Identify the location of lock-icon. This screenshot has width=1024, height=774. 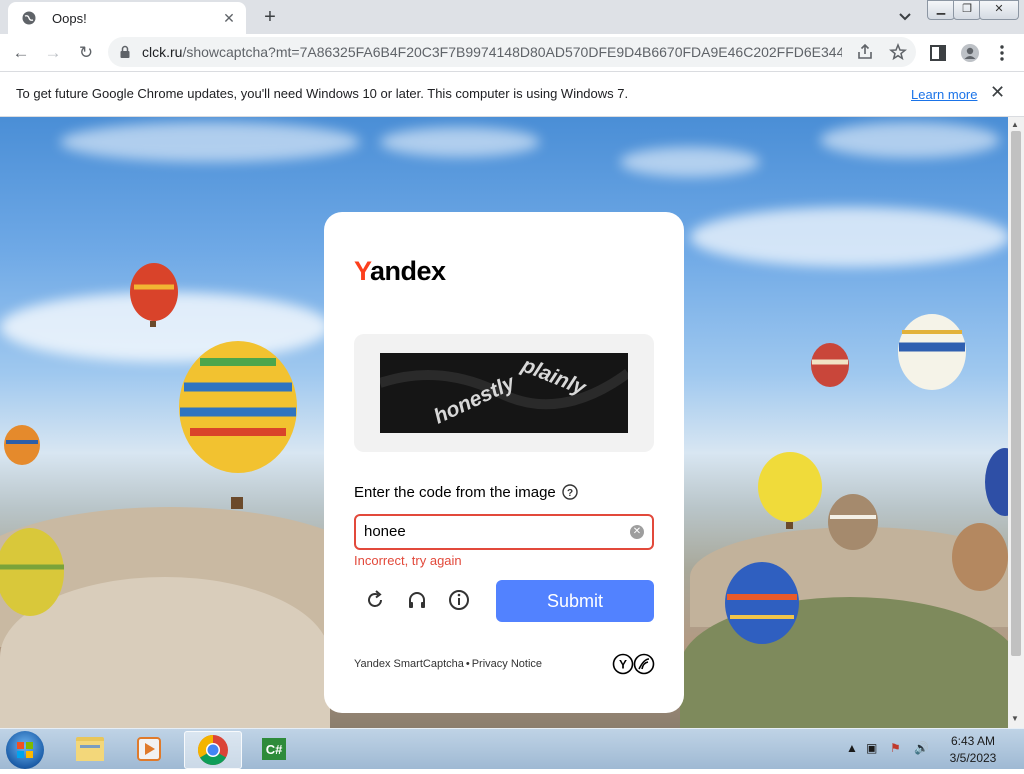
(125, 52).